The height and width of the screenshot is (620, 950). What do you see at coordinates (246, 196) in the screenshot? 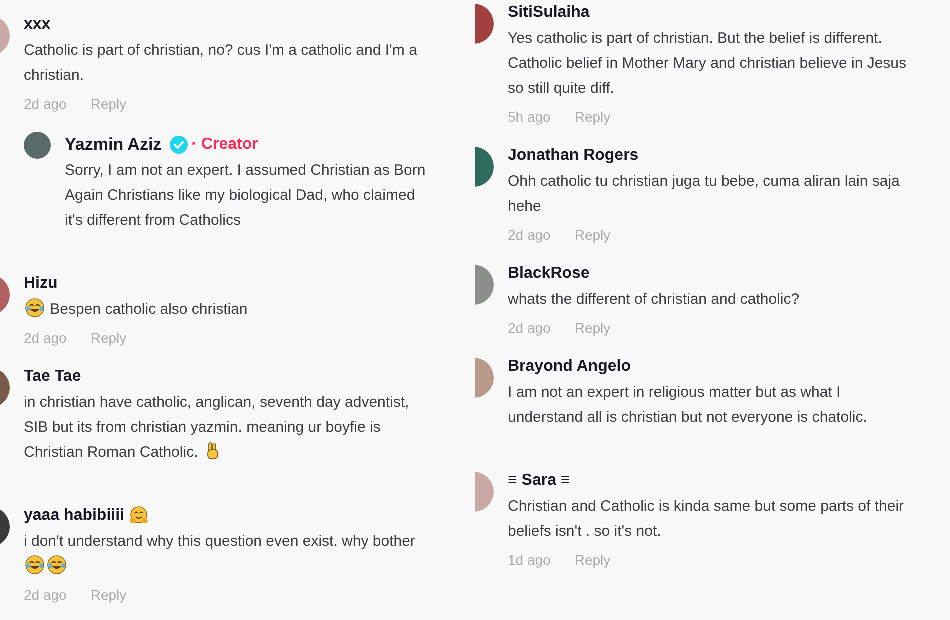
I see `comment-text: Sorry, I am not an expert. I assumed Christian as Born Again Christians like my biological Dad, who claimed it's different from Catholics` at bounding box center [246, 196].